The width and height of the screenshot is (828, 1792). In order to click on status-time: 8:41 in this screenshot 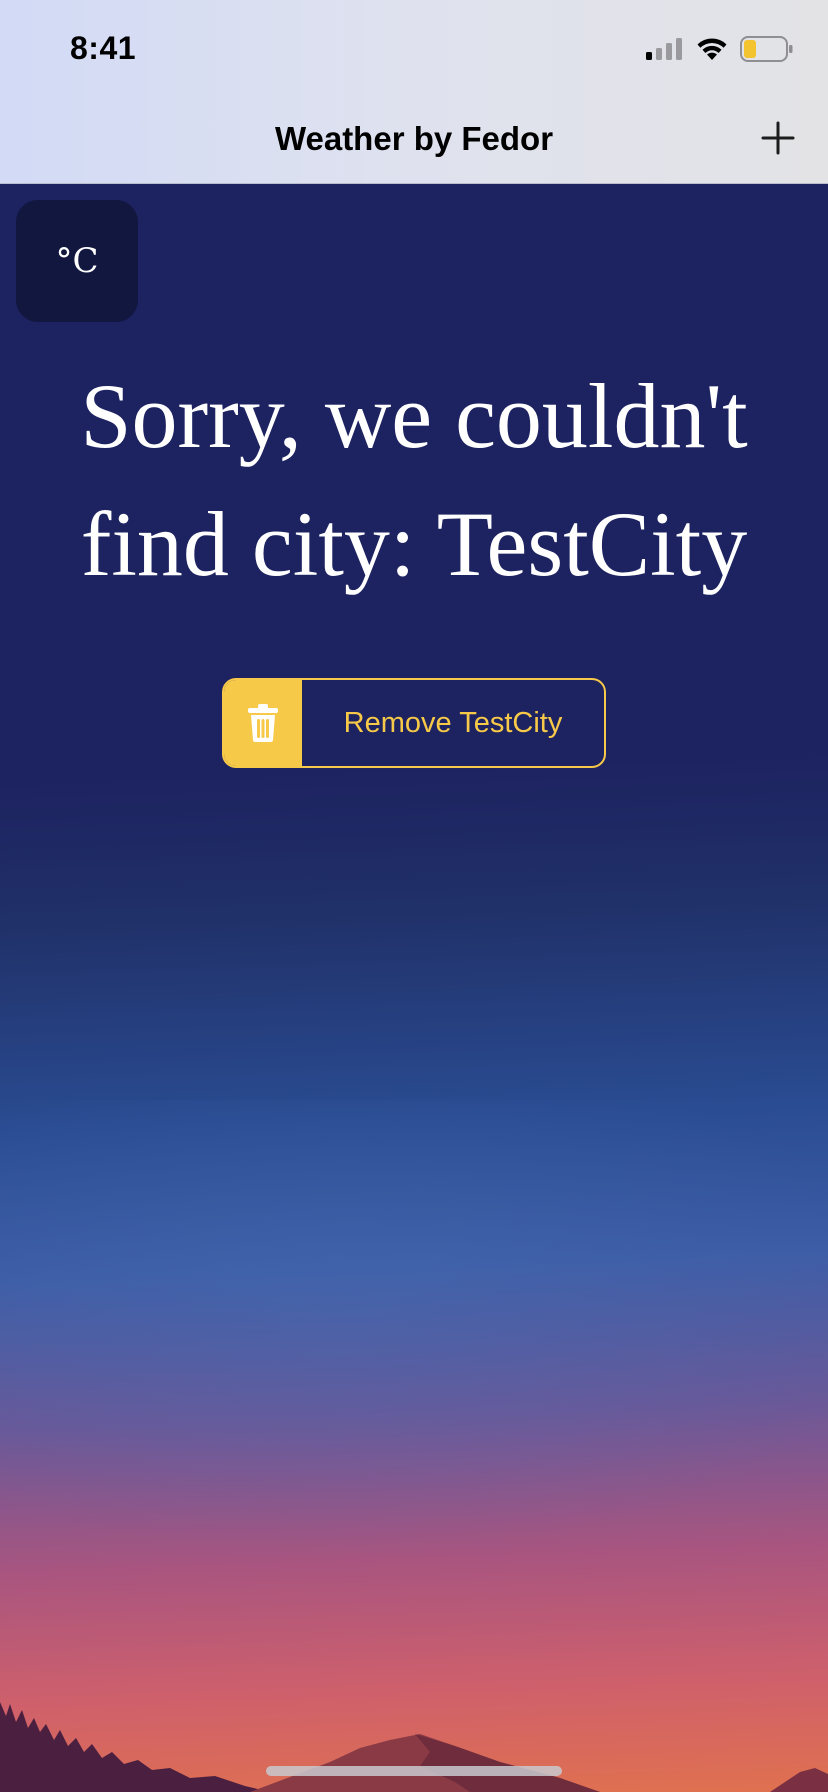, I will do `click(103, 48)`.